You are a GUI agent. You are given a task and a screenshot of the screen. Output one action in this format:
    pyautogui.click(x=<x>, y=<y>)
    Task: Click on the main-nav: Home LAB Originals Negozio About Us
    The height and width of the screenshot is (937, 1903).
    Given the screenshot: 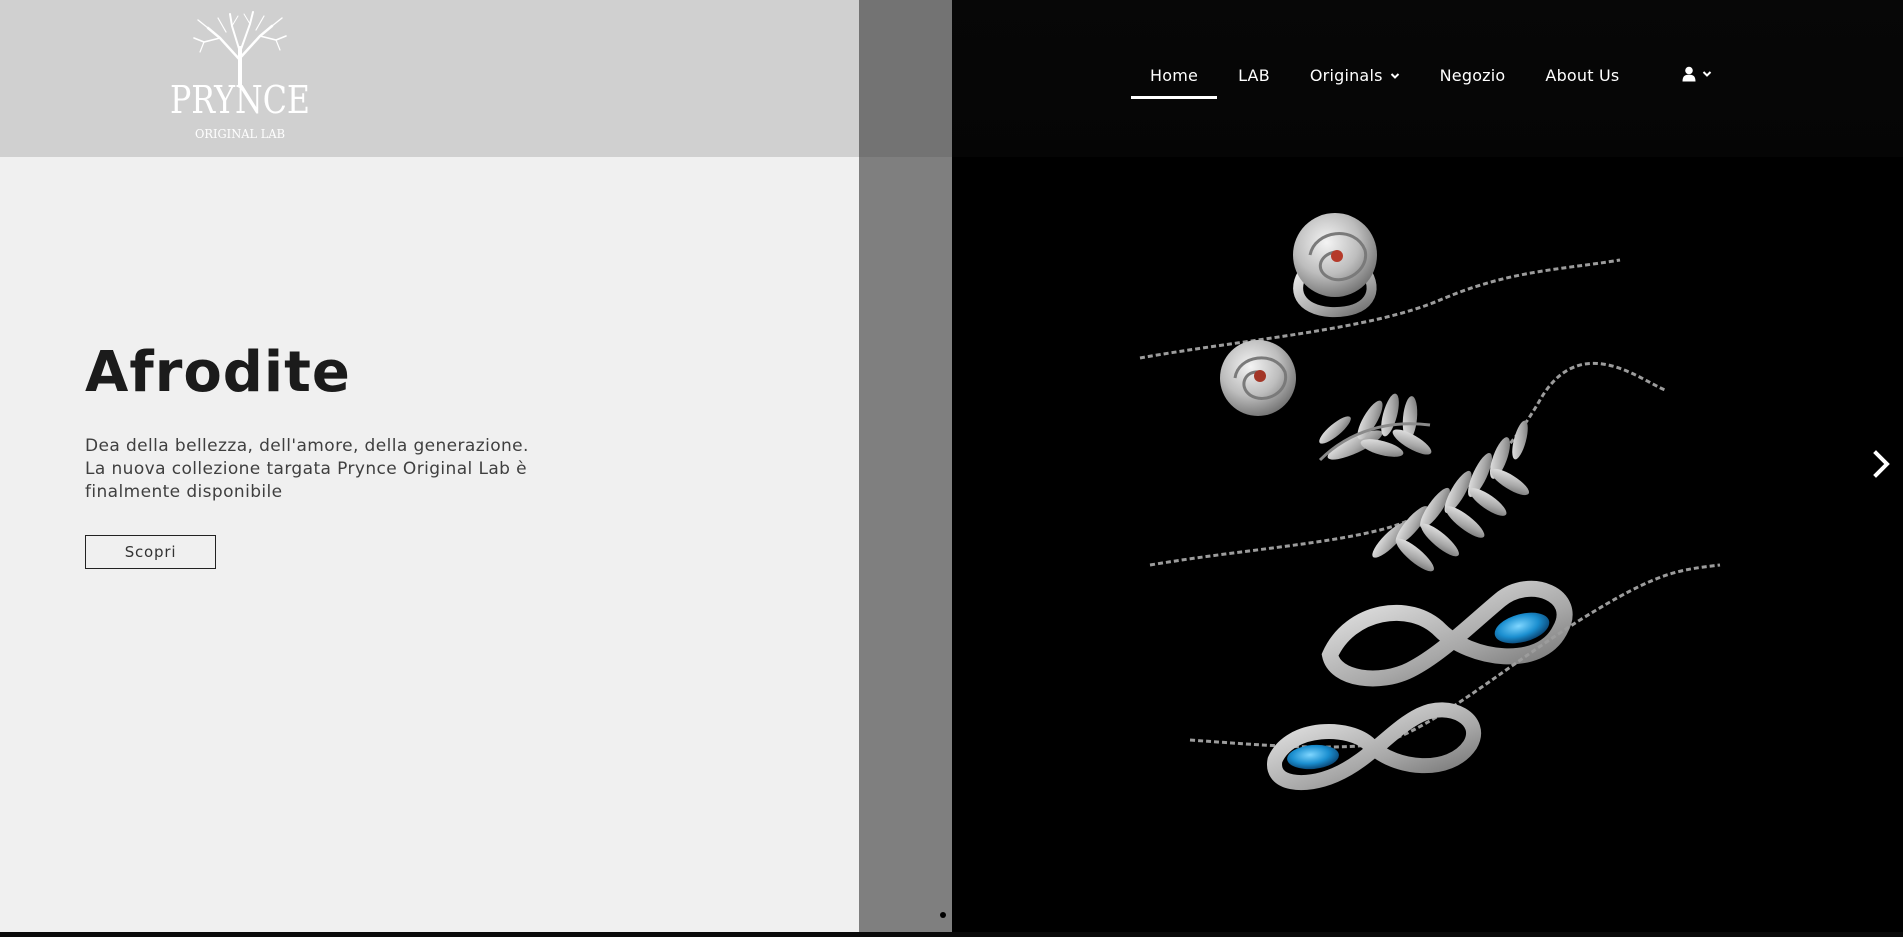 What is the action you would take?
    pyautogui.click(x=1384, y=78)
    